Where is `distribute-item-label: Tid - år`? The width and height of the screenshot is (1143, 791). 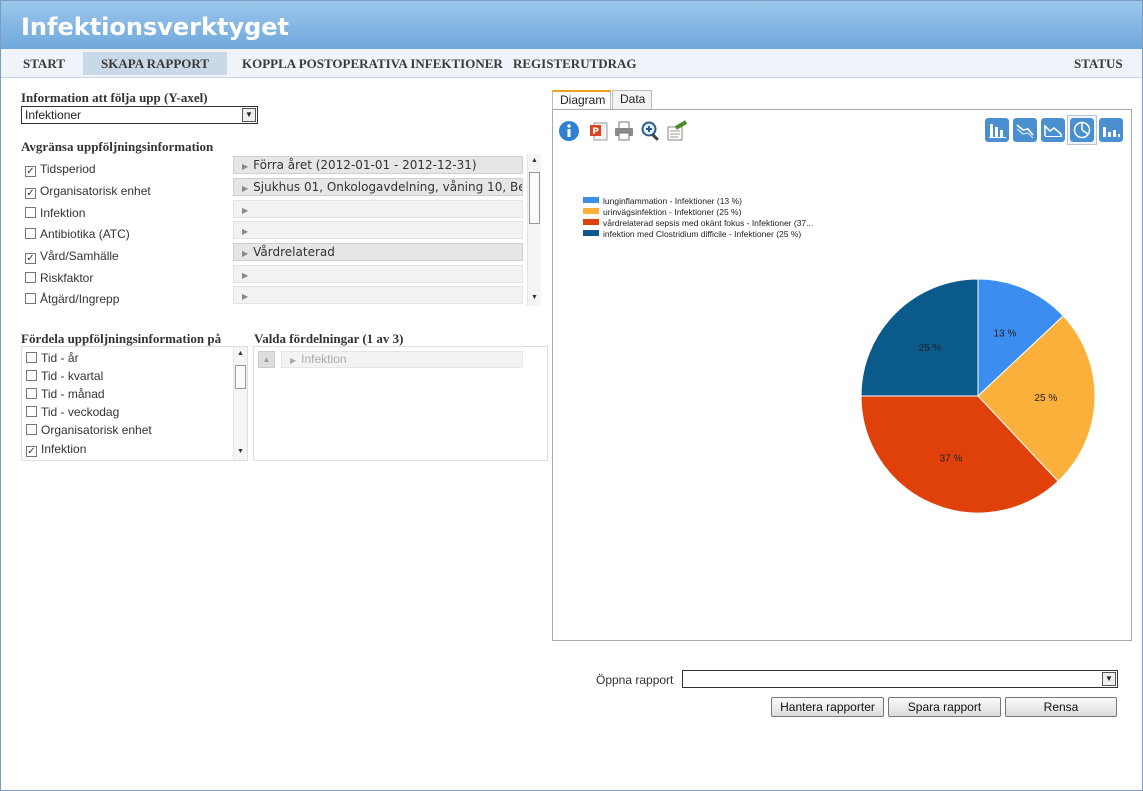 distribute-item-label: Tid - år is located at coordinates (60, 358).